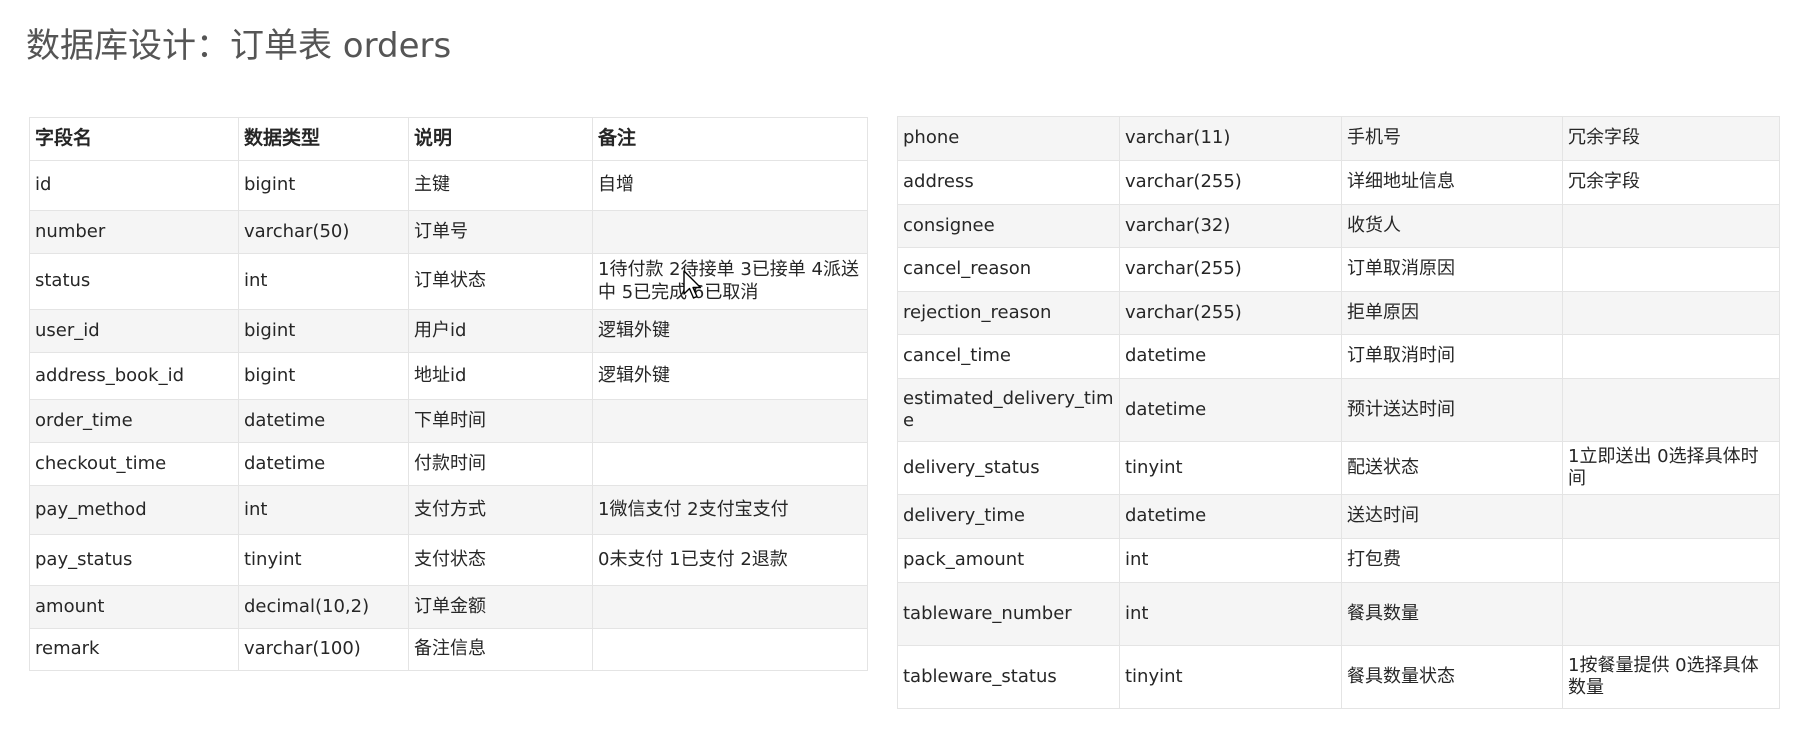 The height and width of the screenshot is (738, 1807). What do you see at coordinates (500, 139) in the screenshot?
I see `header-description: 说明` at bounding box center [500, 139].